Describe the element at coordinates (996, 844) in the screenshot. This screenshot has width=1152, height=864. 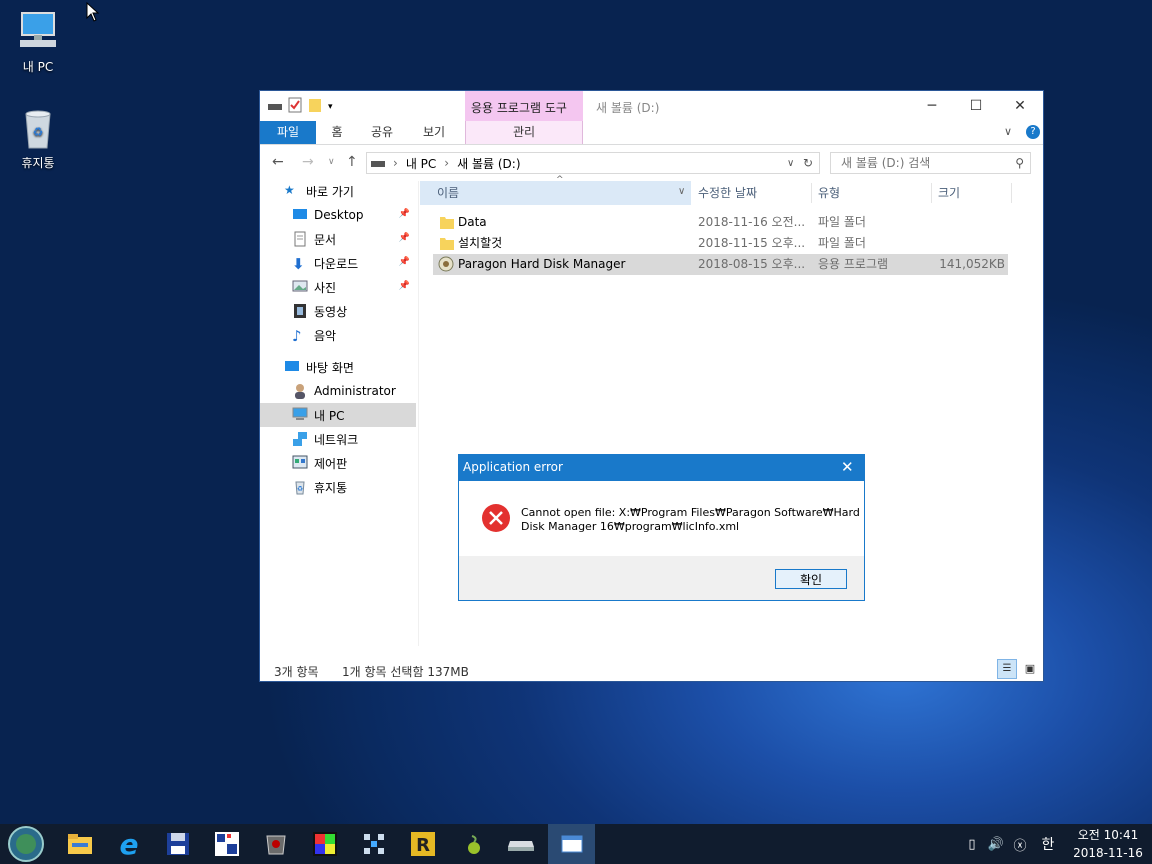
I see `volume-icon: 🔊` at that location.